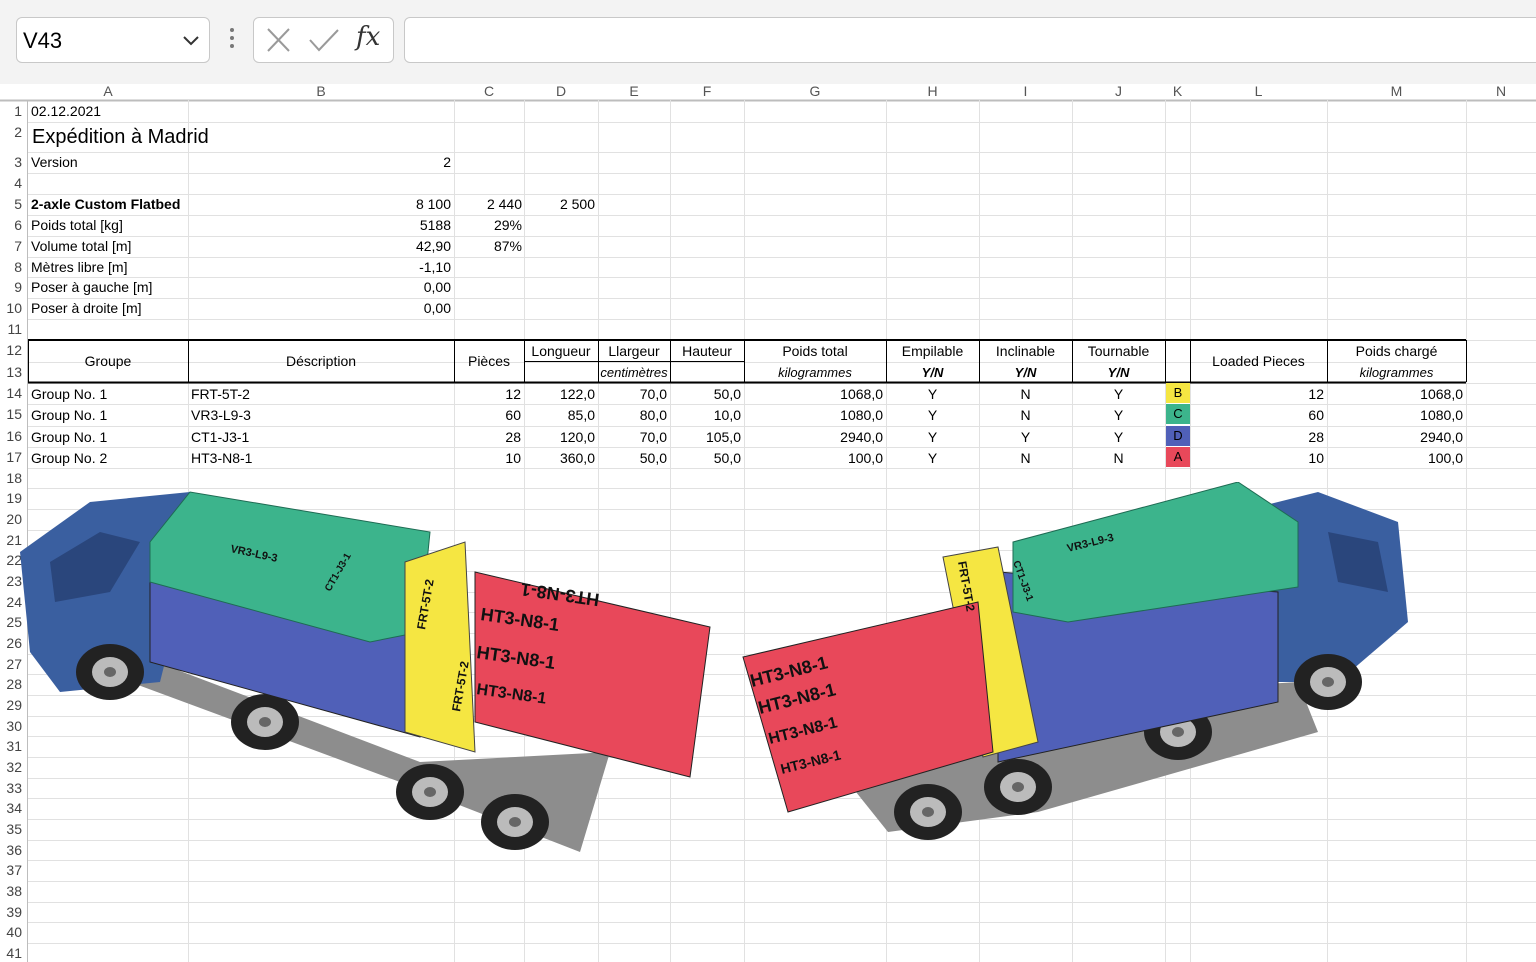 The width and height of the screenshot is (1536, 962). I want to click on column-header-i: I, so click(1025, 92).